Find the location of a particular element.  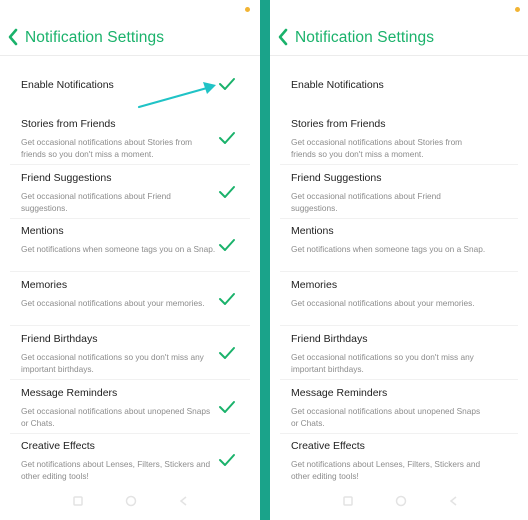

enable-notifications-check is located at coordinates (227, 84).